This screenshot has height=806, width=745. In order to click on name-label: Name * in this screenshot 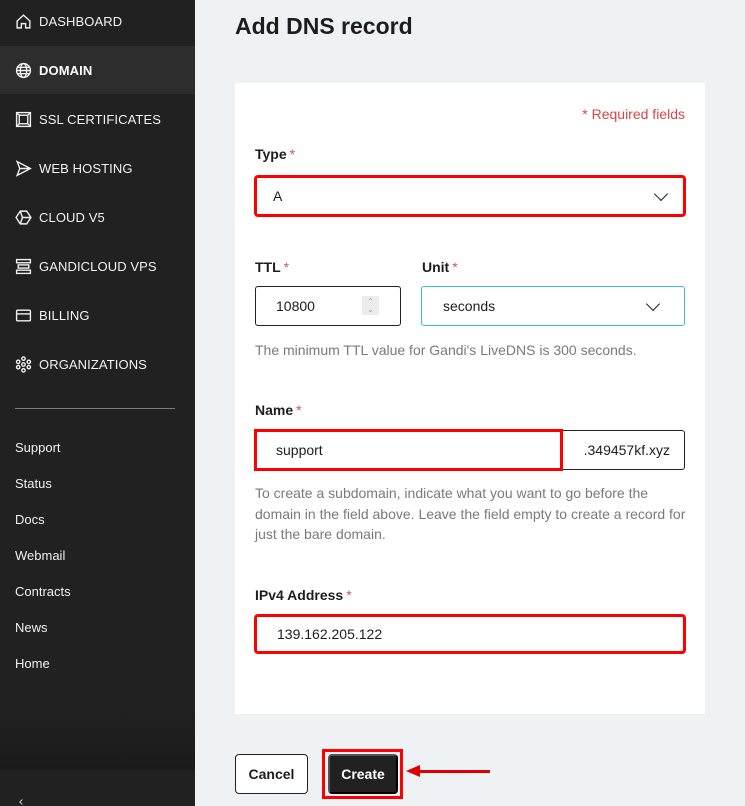, I will do `click(278, 410)`.